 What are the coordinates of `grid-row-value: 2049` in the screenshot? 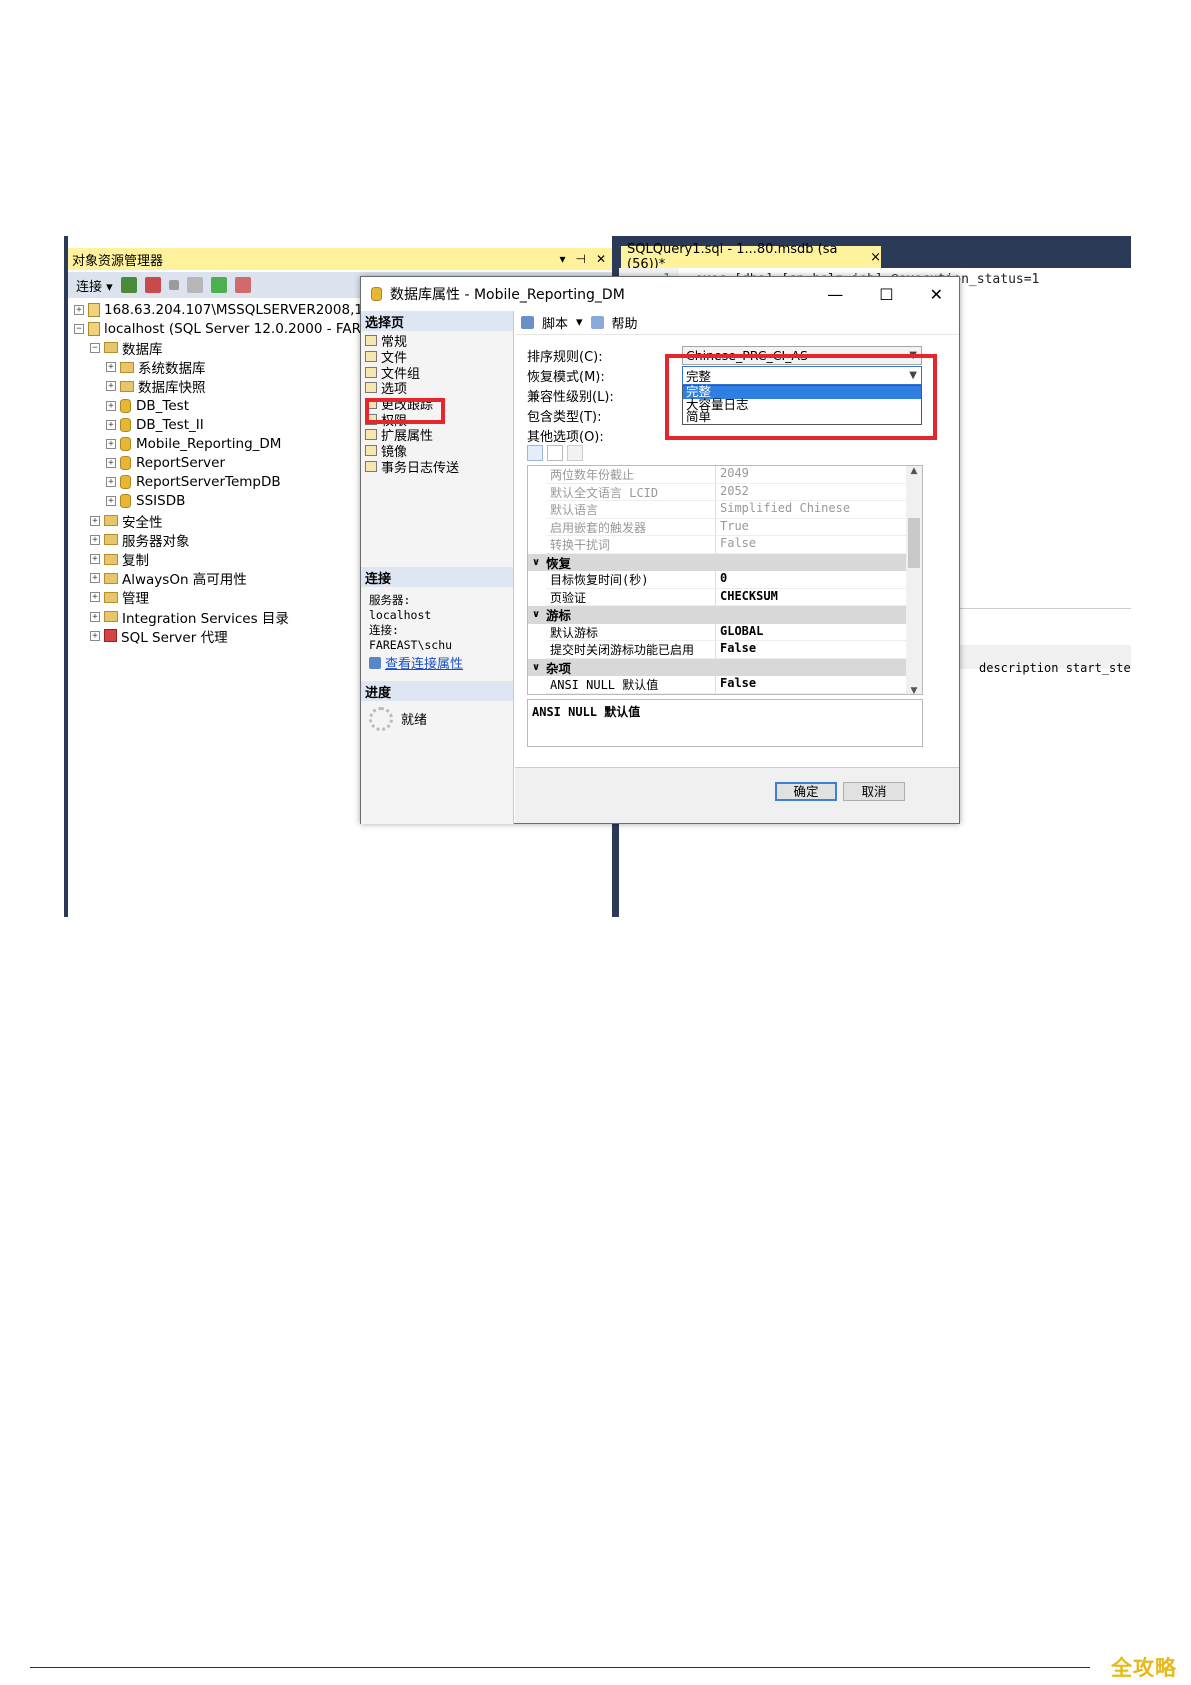 It's located at (811, 475).